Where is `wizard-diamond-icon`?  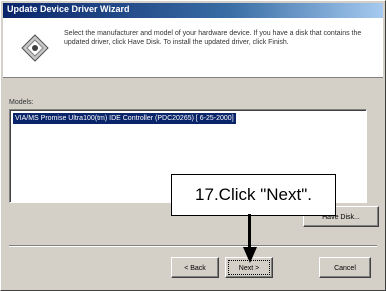
wizard-diamond-icon is located at coordinates (35, 48).